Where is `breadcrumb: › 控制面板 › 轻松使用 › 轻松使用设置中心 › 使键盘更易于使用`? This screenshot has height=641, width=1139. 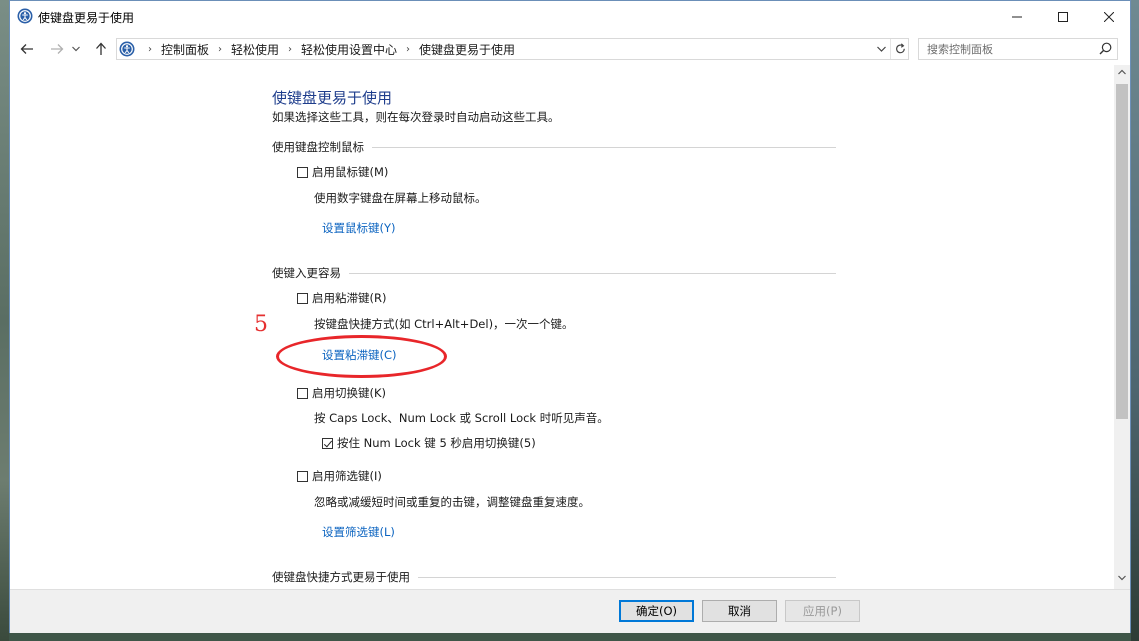
breadcrumb: › 控制面板 › 轻松使用 › 轻松使用设置中心 › 使键盘更易于使用 is located at coordinates (327, 49).